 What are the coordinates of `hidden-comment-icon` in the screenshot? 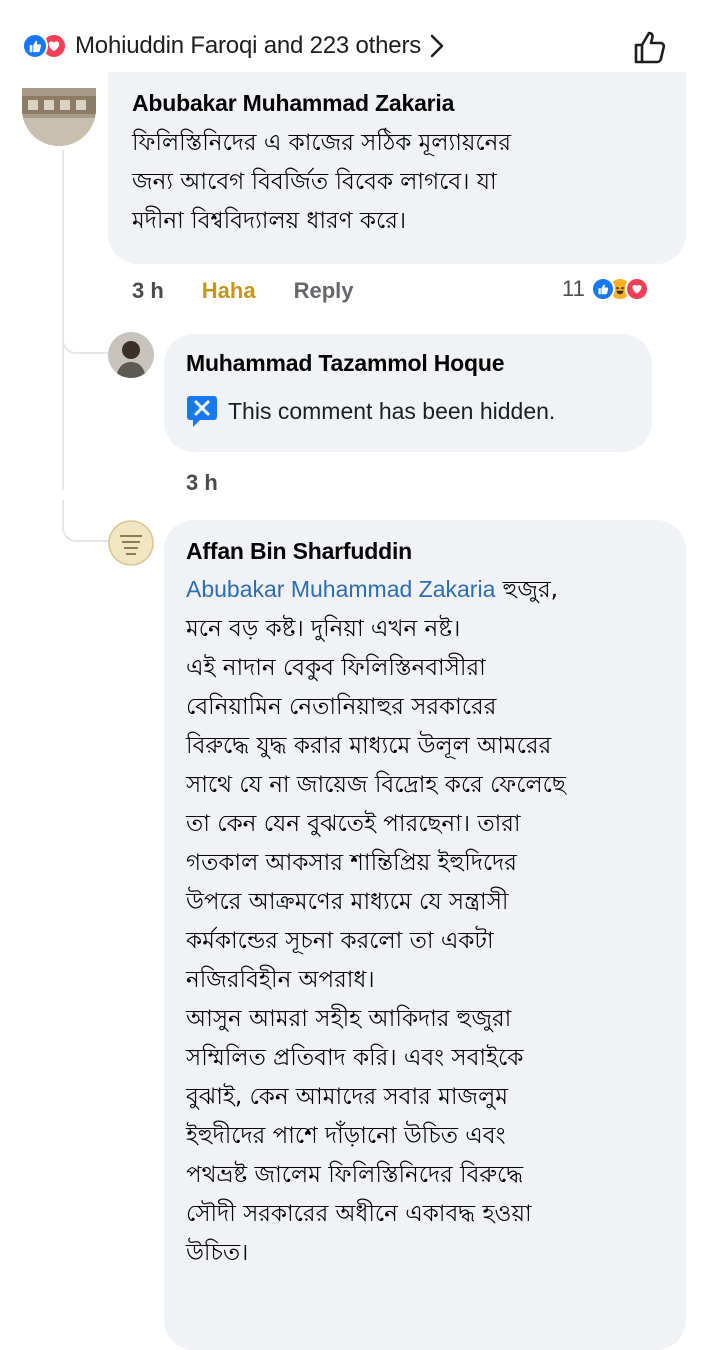 It's located at (202, 411).